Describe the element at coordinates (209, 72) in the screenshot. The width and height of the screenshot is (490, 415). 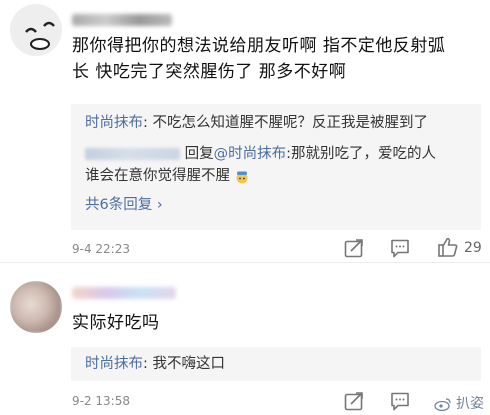
I see `comment-text-line: 长 快吃完了突然腥伤了 那多不好啊` at that location.